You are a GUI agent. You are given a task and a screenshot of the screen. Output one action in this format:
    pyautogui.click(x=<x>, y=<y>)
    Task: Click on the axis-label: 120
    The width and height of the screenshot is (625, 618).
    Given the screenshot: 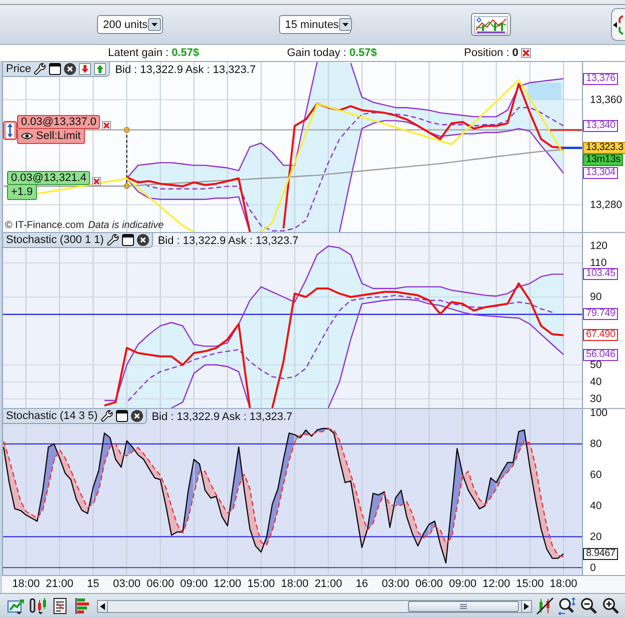 What is the action you would take?
    pyautogui.click(x=599, y=246)
    